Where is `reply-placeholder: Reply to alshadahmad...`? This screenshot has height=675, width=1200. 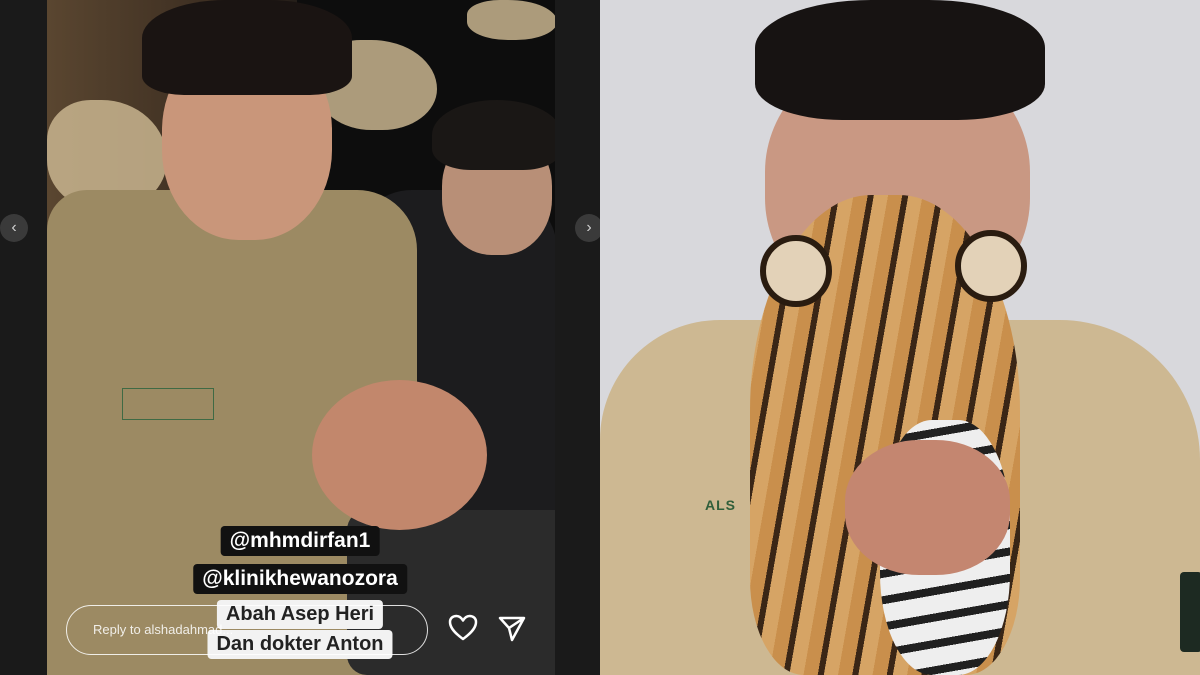
reply-placeholder: Reply to alshadahmad... is located at coordinates (163, 629).